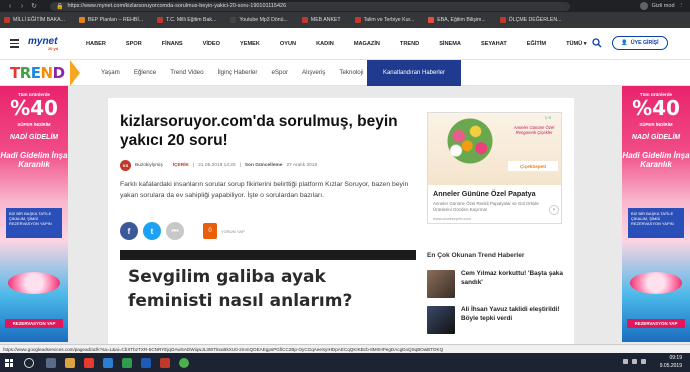 The height and width of the screenshot is (372, 690). I want to click on category-label: İÇERİK, so click(181, 165).